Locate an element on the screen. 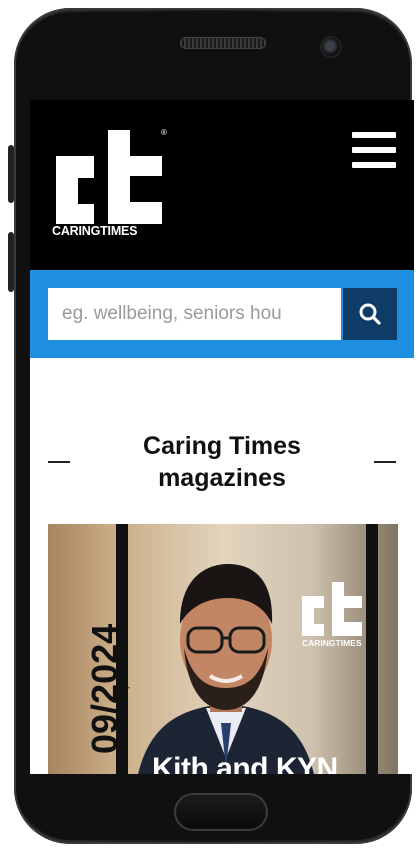 Image resolution: width=420 pixels, height=849 pixels. home-button is located at coordinates (221, 812).